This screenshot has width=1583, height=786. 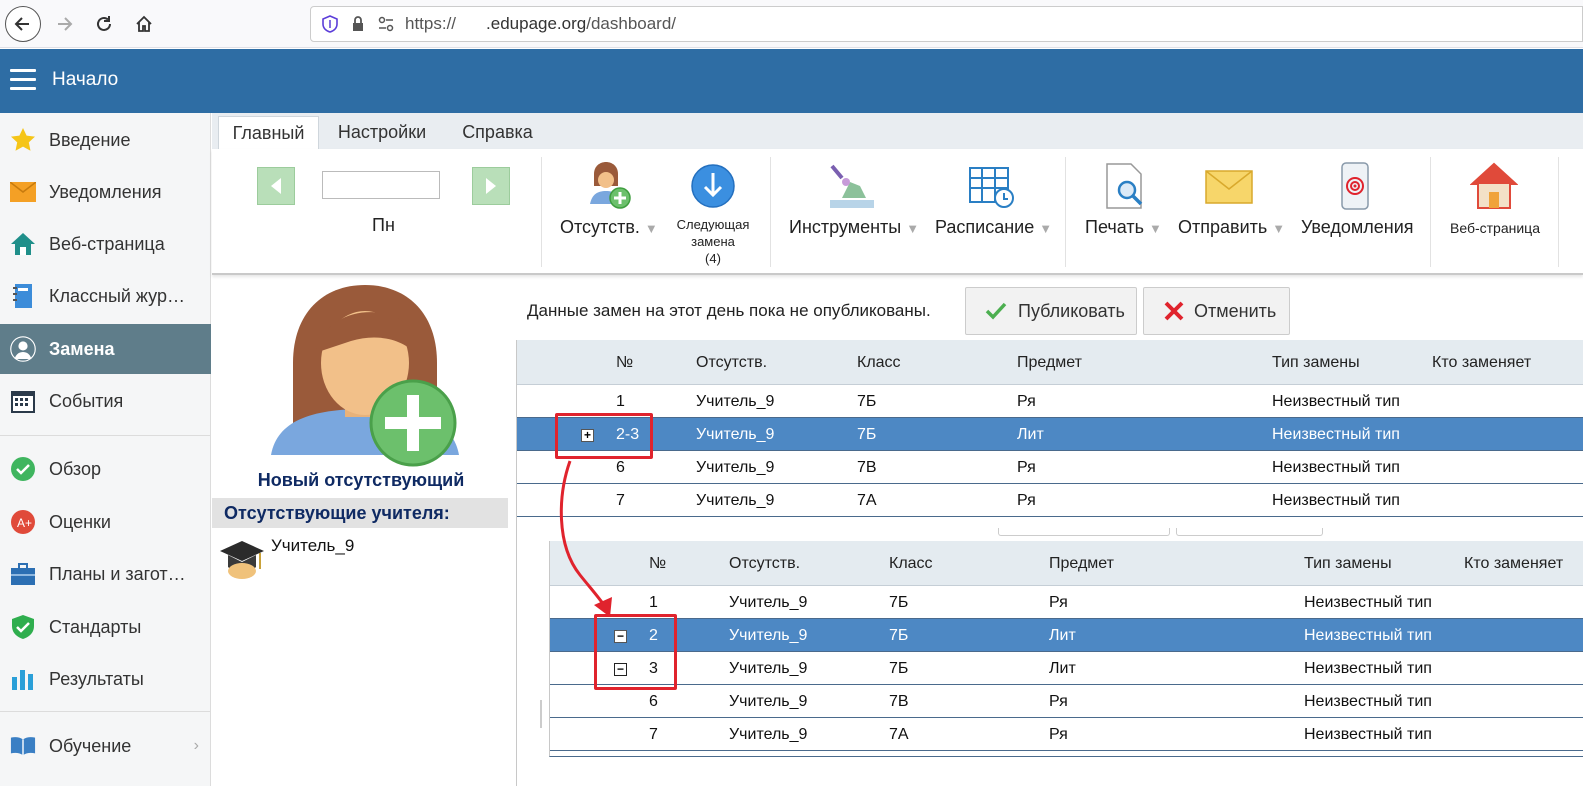 I want to click on grades-icon: A+, so click(x=23, y=522).